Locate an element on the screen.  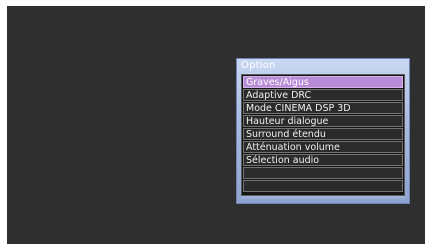
menu-bottom-bar is located at coordinates (323, 198).